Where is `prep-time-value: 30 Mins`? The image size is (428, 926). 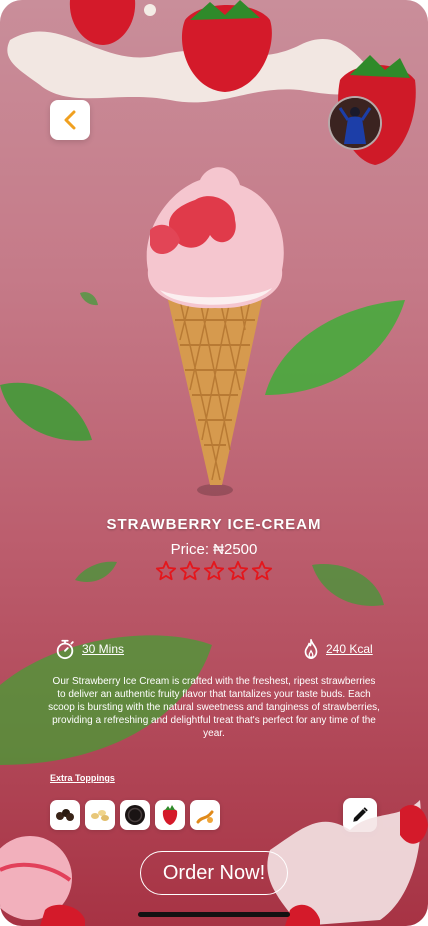 prep-time-value: 30 Mins is located at coordinates (103, 649).